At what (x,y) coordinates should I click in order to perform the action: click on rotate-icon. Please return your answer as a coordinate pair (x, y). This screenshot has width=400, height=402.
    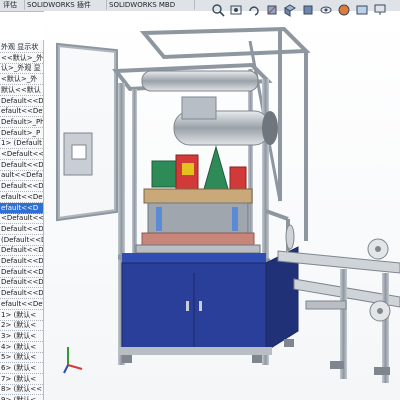
    Looking at the image, I should click on (254, 10).